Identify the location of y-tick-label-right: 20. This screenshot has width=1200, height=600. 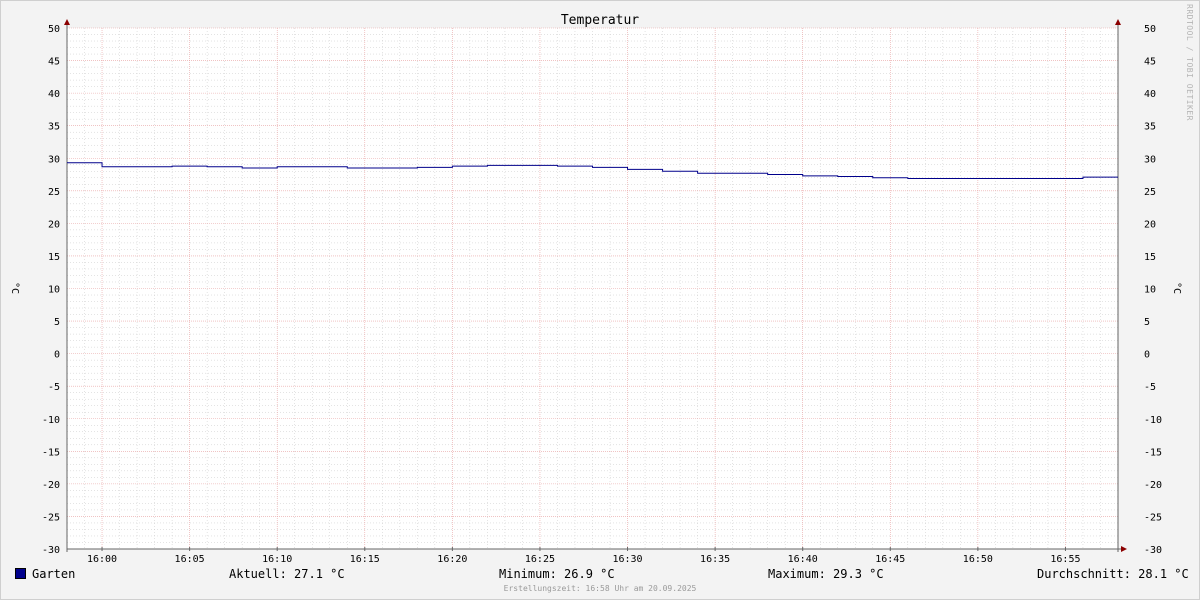
(1150, 224).